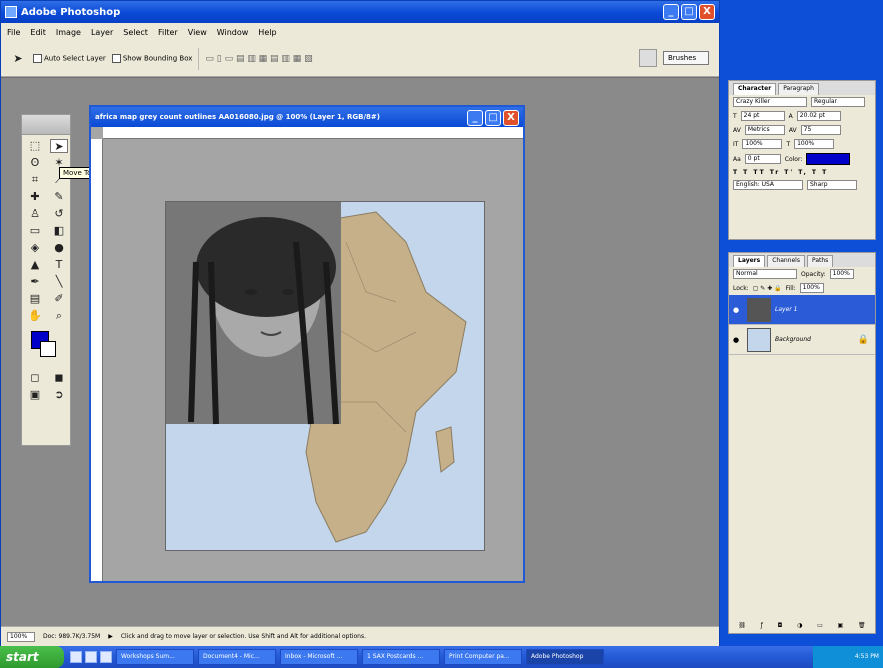 The height and width of the screenshot is (668, 883). I want to click on font-size-field: 24 pt, so click(762, 116).